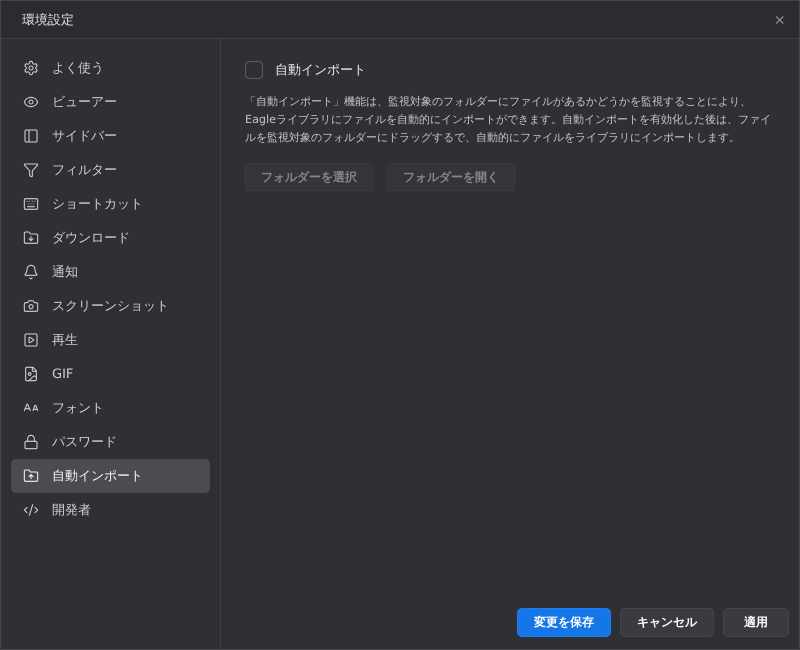  Describe the element at coordinates (110, 204) in the screenshot. I see `sidebar-item: ショートカット` at that location.